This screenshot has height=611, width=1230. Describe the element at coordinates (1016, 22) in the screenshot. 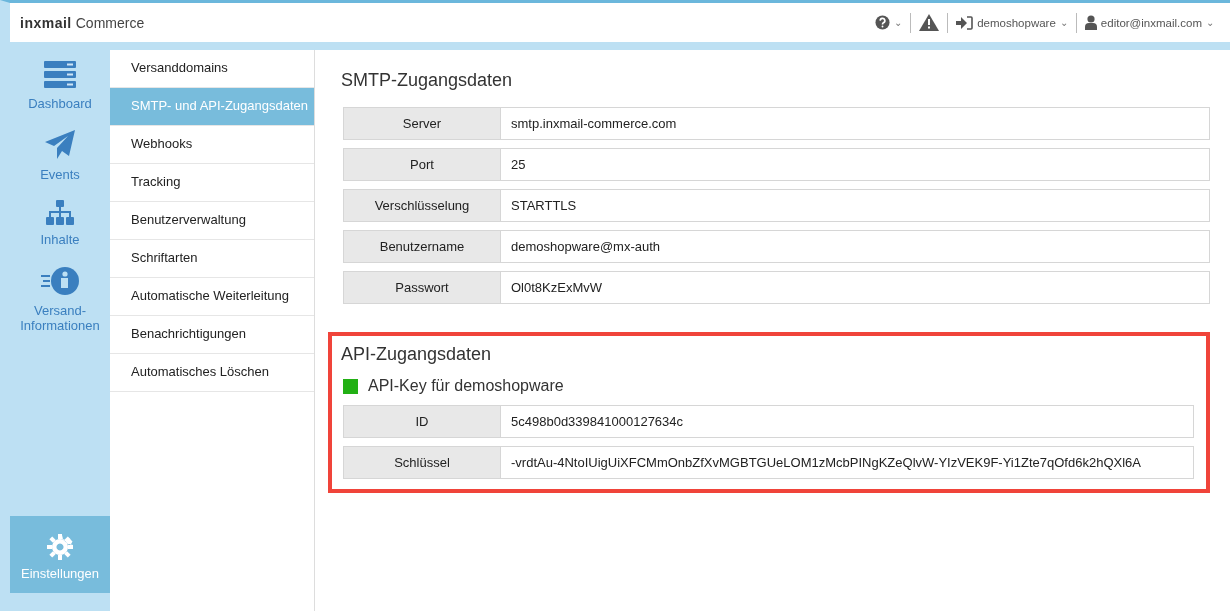

I see `account-menu: demoshopware` at that location.